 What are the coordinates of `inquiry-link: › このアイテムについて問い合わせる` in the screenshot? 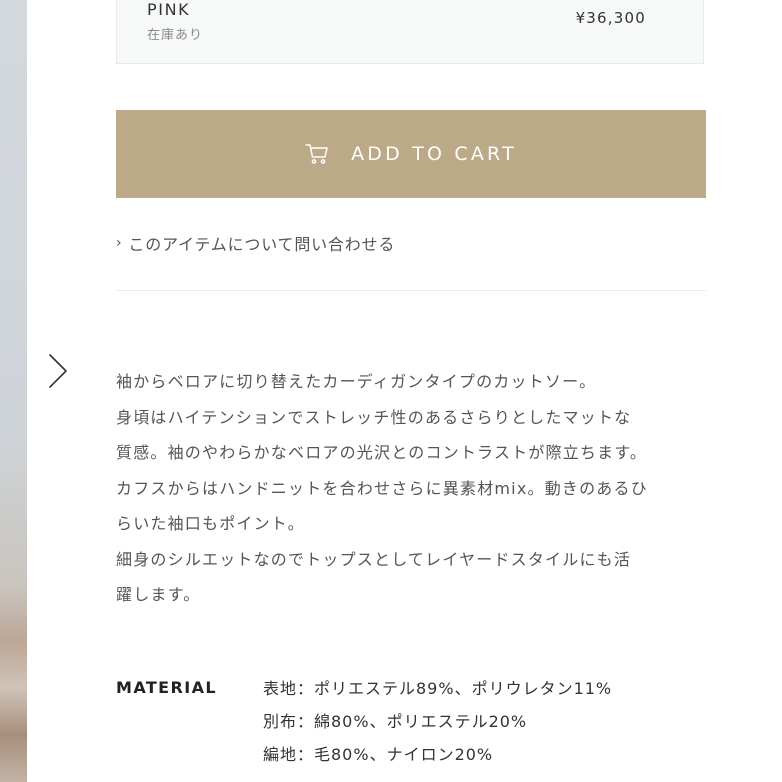 It's located at (255, 243).